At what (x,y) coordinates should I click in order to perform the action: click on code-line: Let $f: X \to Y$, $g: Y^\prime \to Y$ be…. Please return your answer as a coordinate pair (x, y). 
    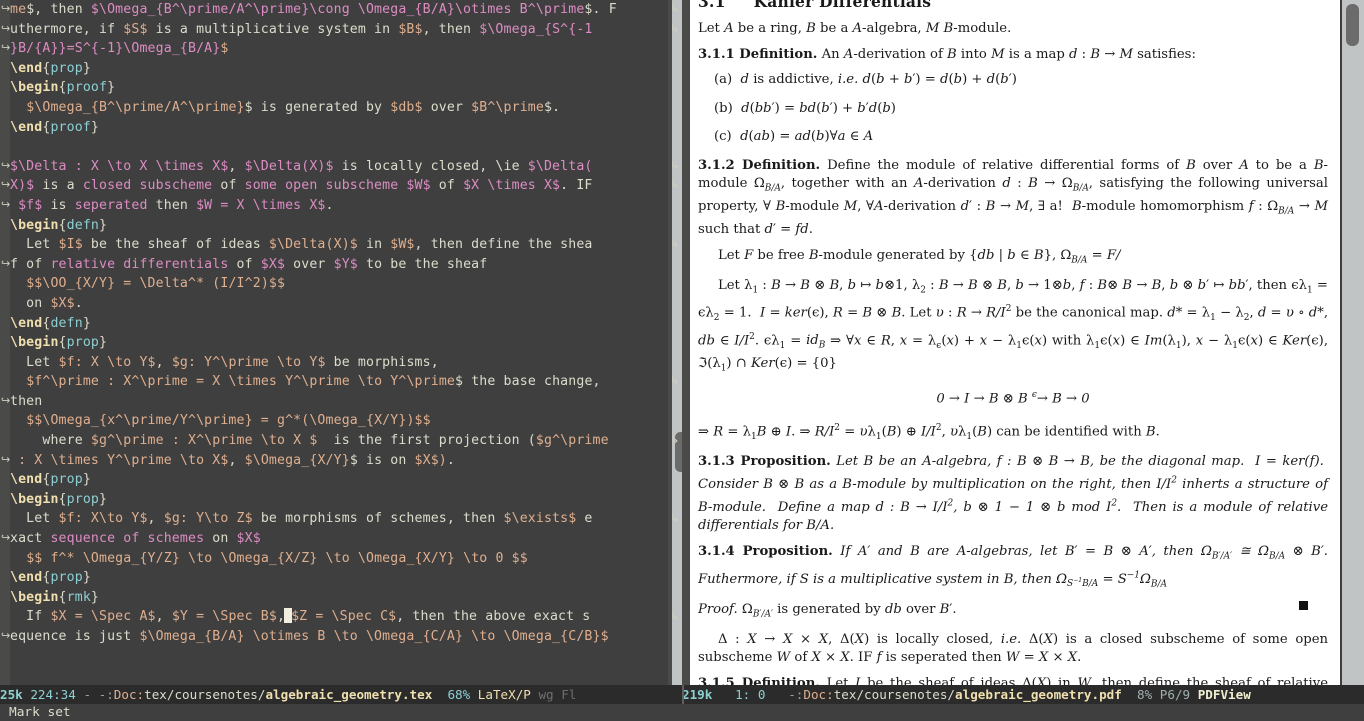
    Looking at the image, I should click on (339, 363).